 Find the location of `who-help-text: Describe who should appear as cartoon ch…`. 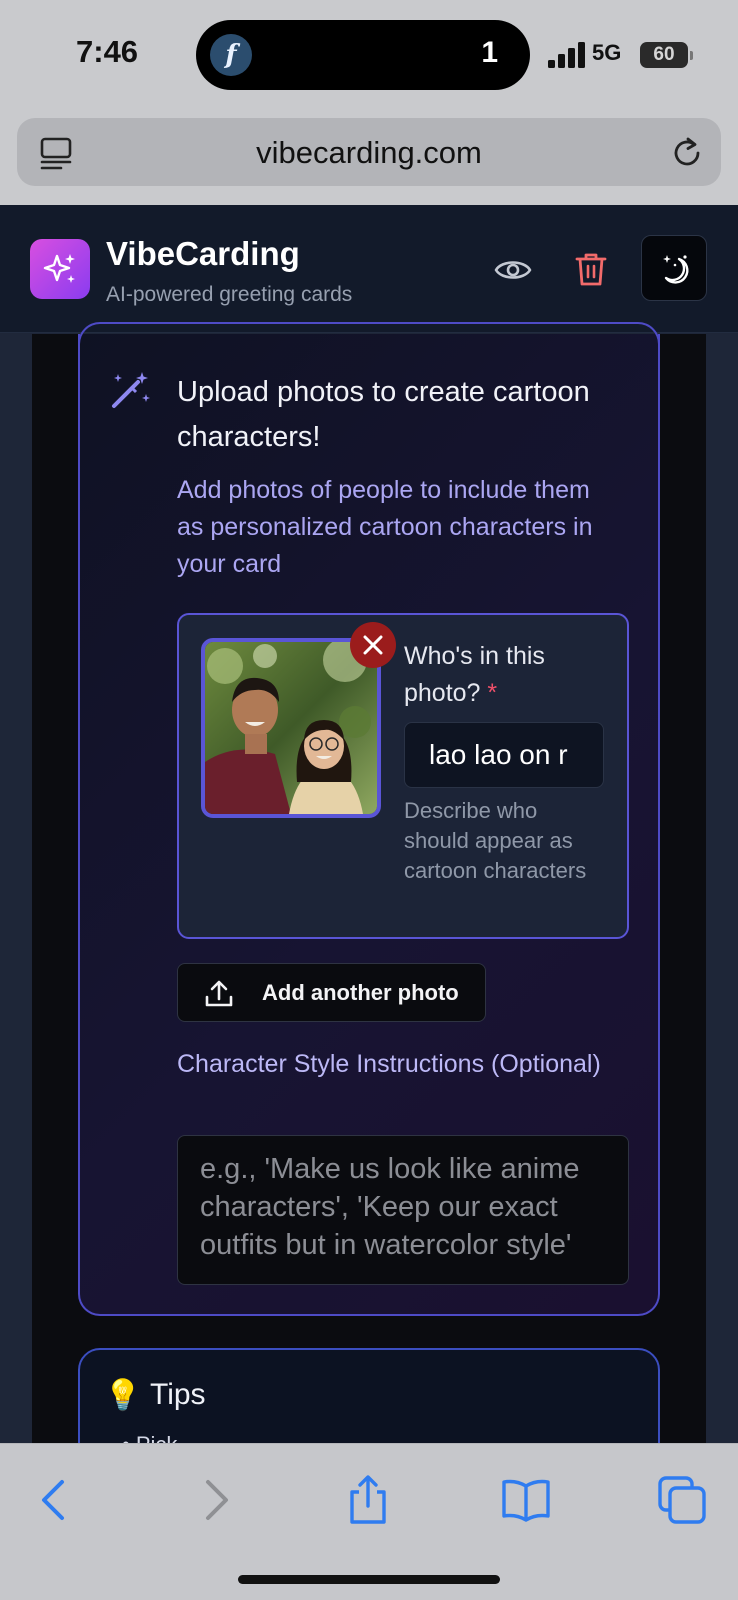

who-help-text: Describe who should appear as cartoon ch… is located at coordinates (495, 840).